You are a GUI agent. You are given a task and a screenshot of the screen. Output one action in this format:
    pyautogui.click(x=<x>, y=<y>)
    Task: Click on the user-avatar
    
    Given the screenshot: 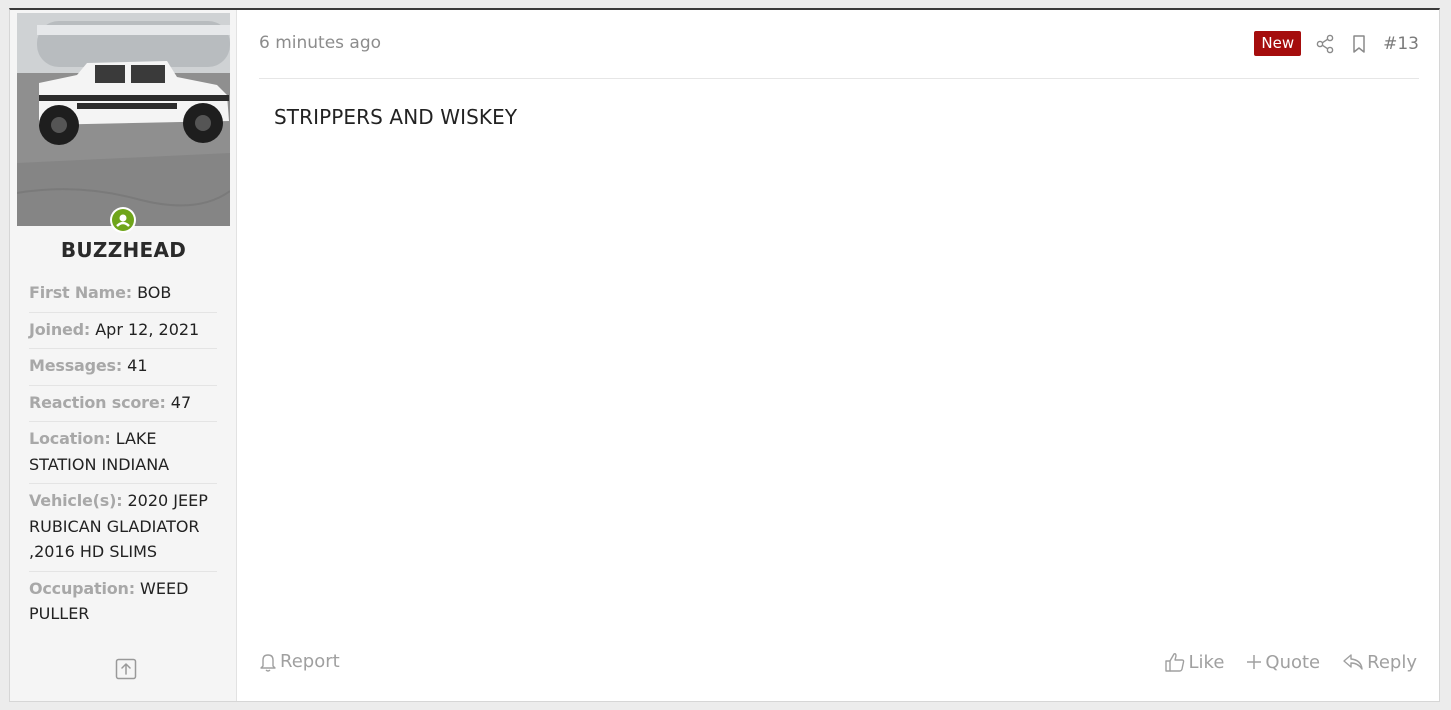 What is the action you would take?
    pyautogui.click(x=123, y=119)
    